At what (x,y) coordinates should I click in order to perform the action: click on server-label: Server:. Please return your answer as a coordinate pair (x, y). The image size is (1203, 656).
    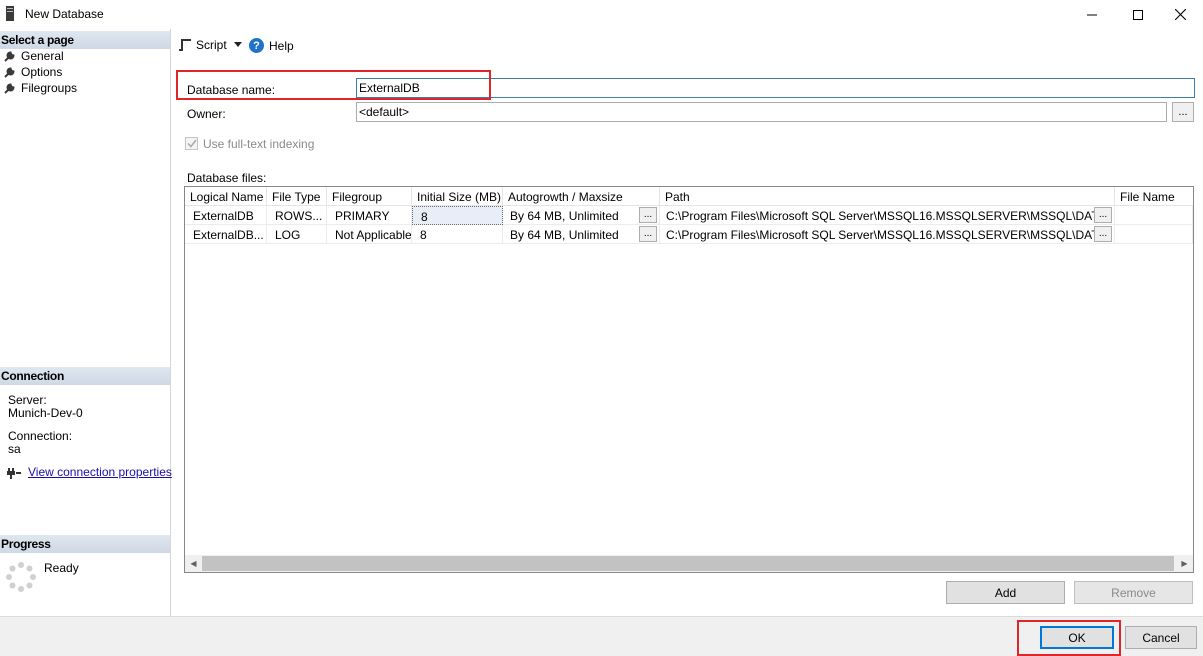
    Looking at the image, I should click on (27, 400).